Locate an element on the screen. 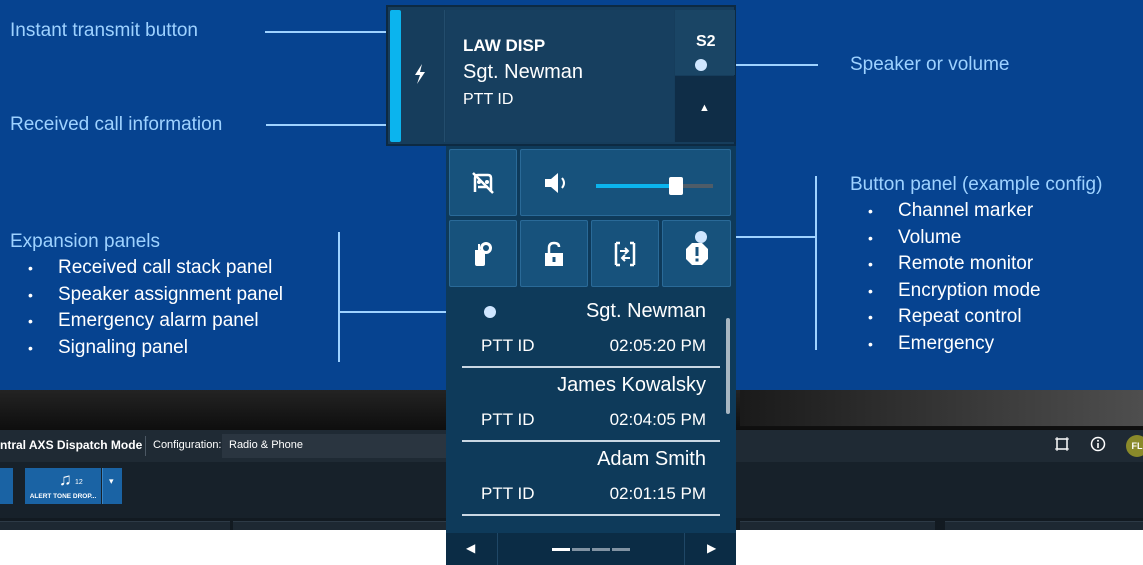  toolbar-divider is located at coordinates (145, 446).